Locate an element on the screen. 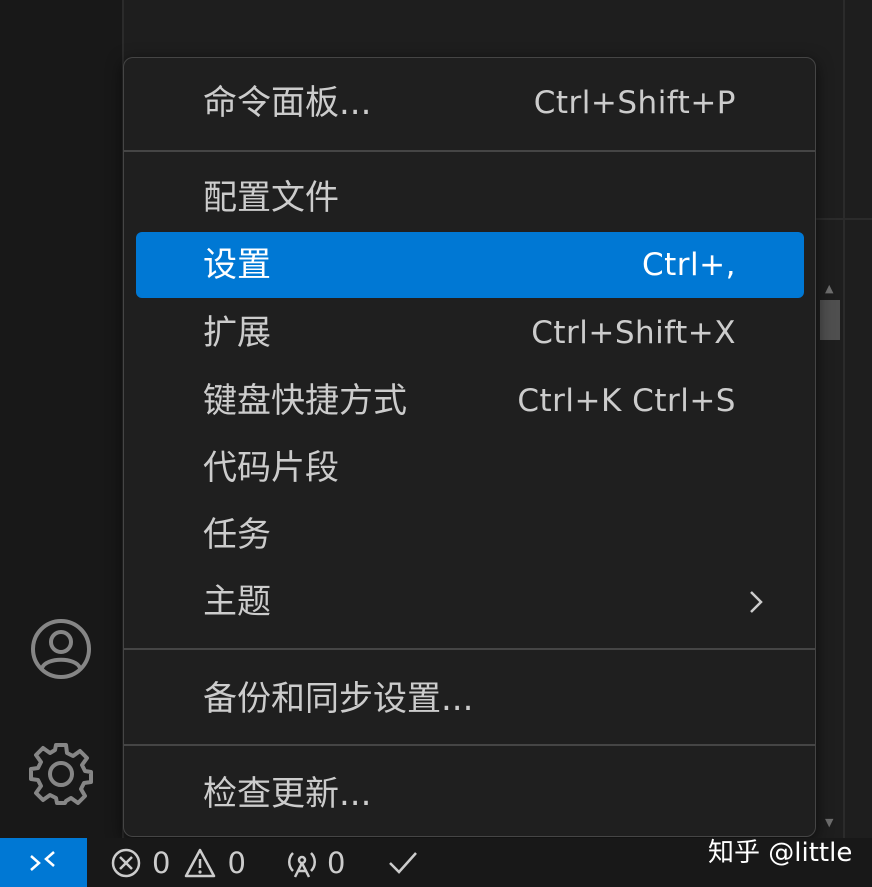 The image size is (872, 887). menu-item-profiles: 配置文件 is located at coordinates (470, 198).